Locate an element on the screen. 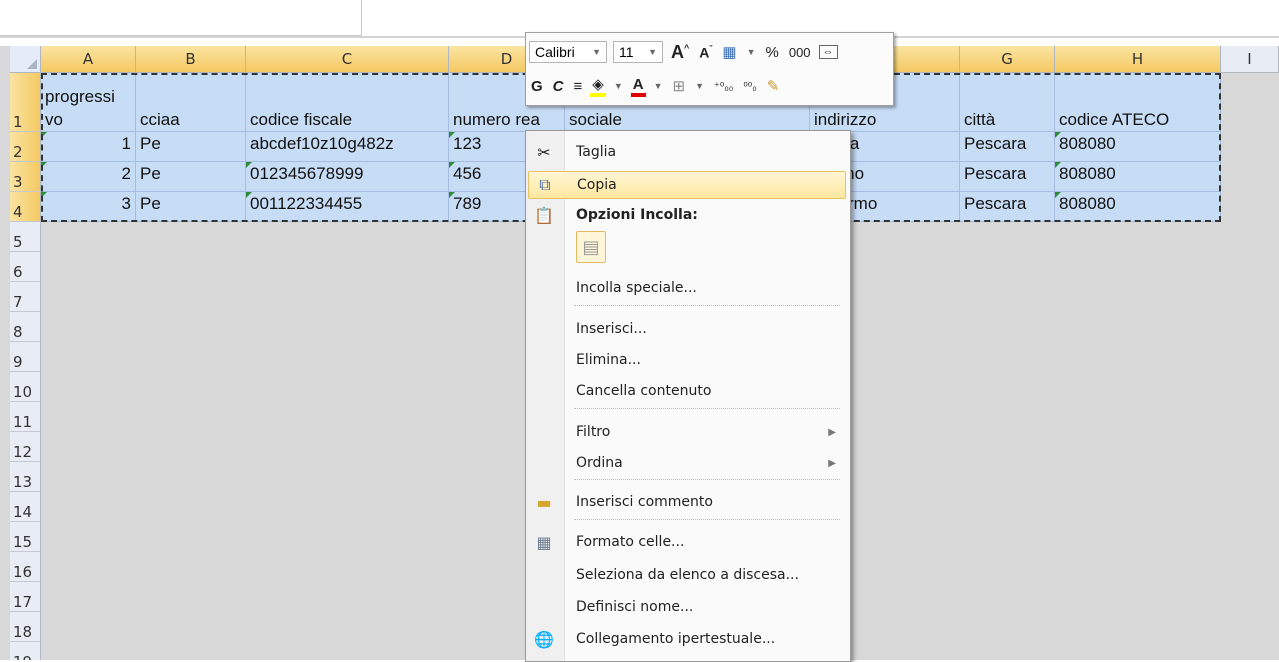  bold-button: G is located at coordinates (537, 86).